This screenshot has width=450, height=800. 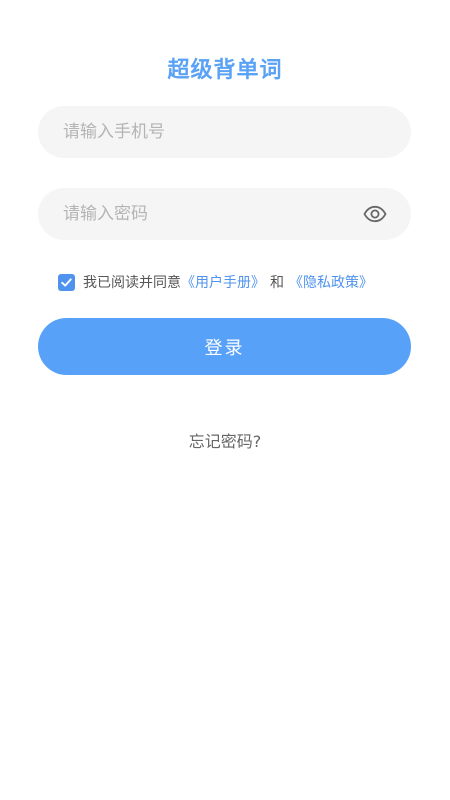 I want to click on checkmark-icon, so click(x=66, y=282).